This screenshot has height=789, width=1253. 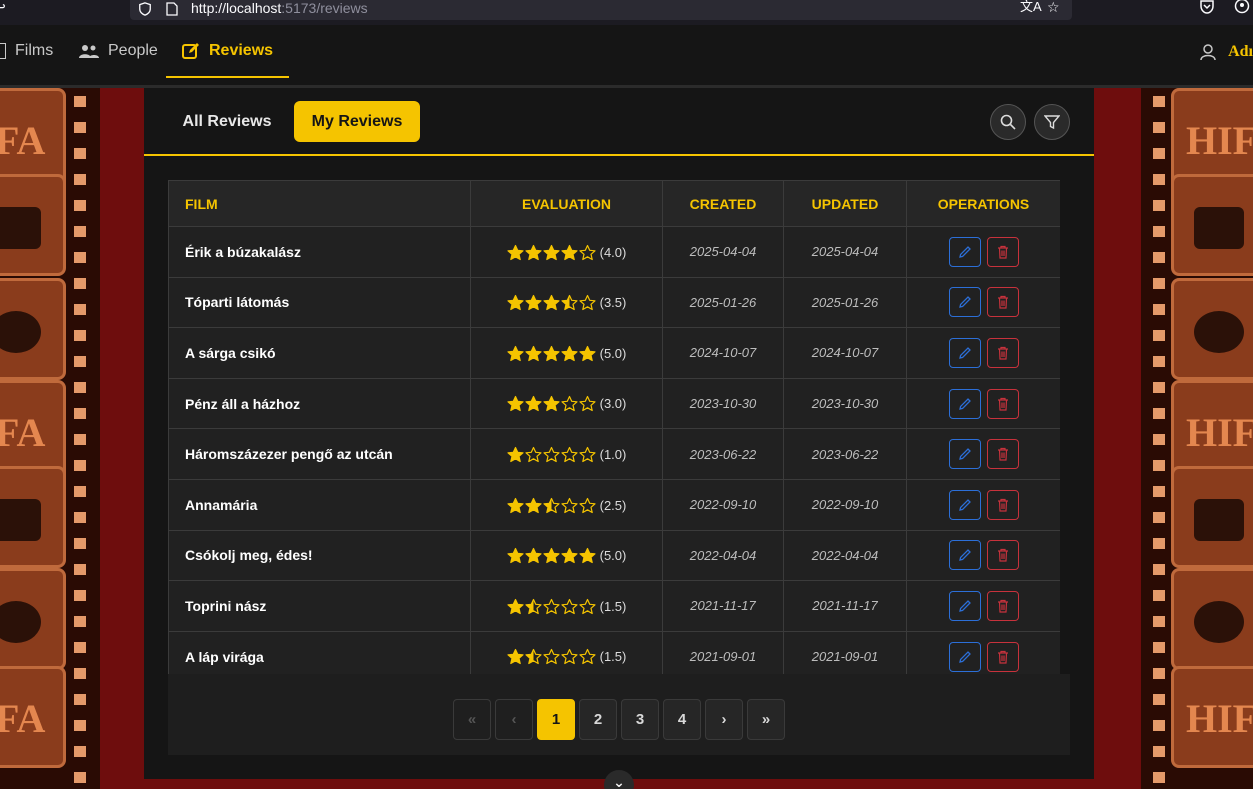 What do you see at coordinates (1052, 122) in the screenshot?
I see `filter-button` at bounding box center [1052, 122].